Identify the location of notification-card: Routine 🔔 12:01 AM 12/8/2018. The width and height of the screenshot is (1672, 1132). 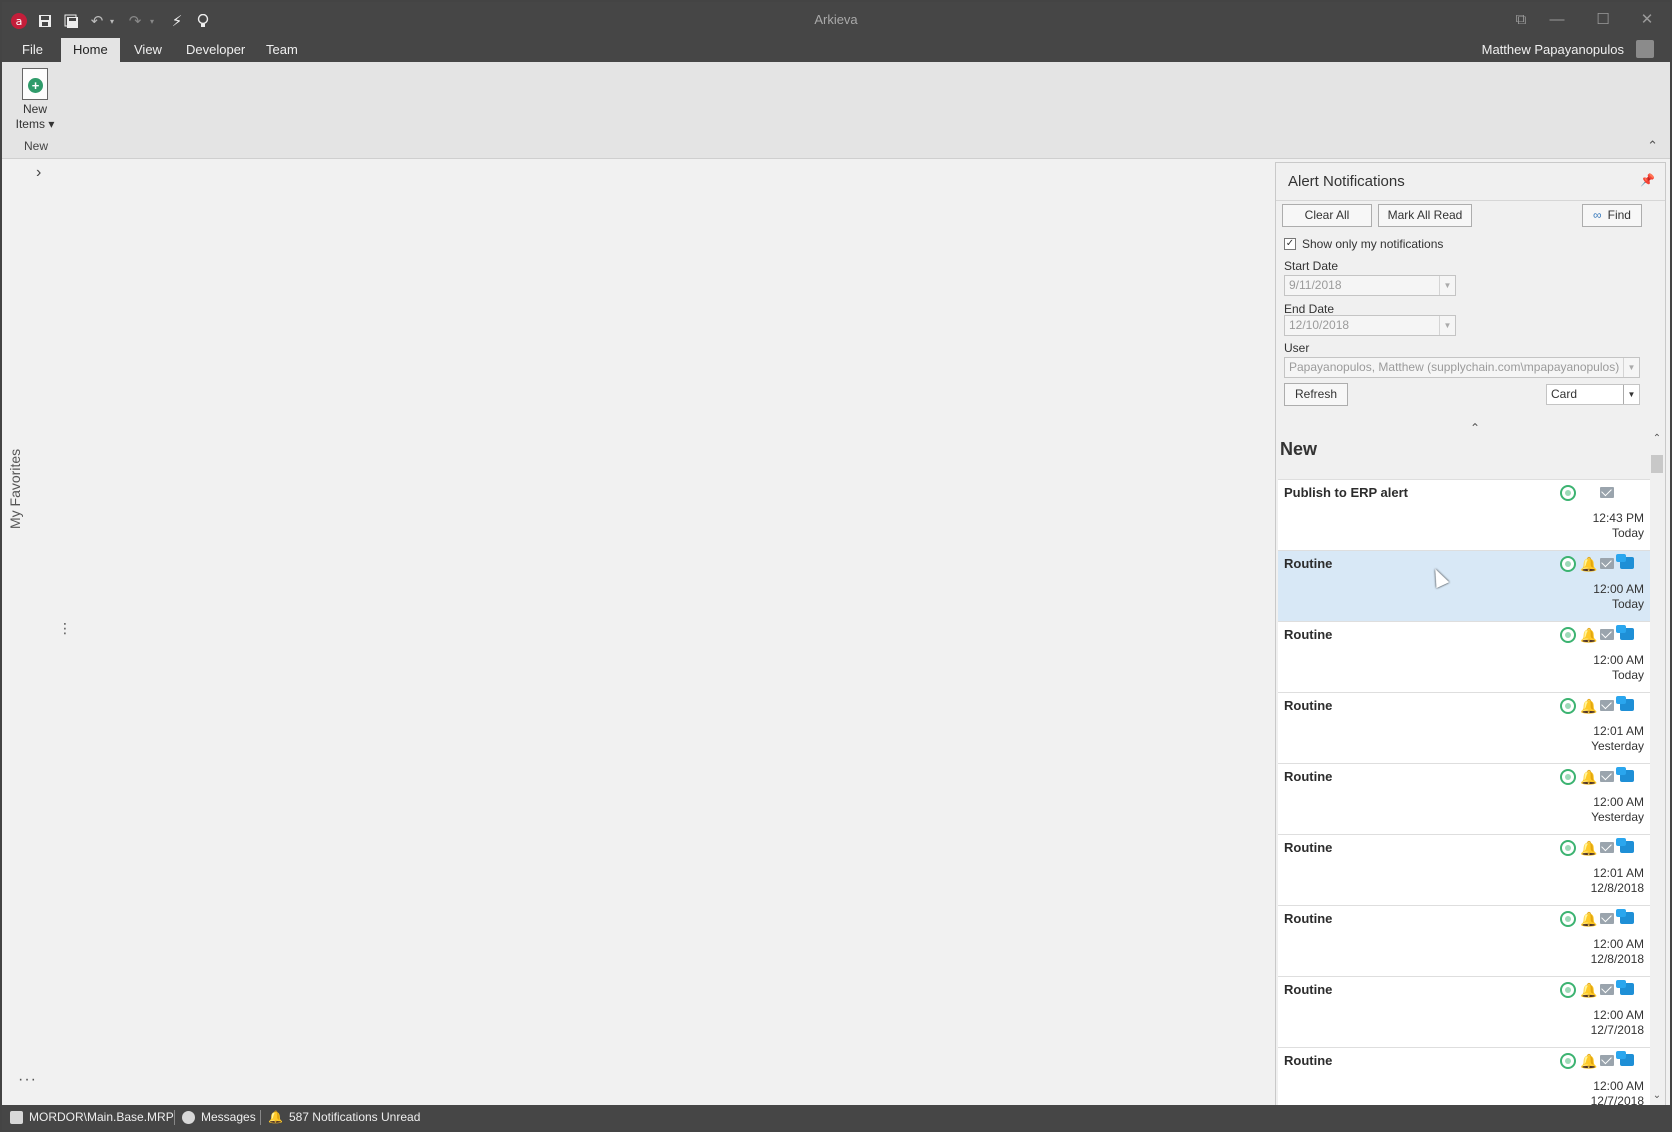
(1464, 869).